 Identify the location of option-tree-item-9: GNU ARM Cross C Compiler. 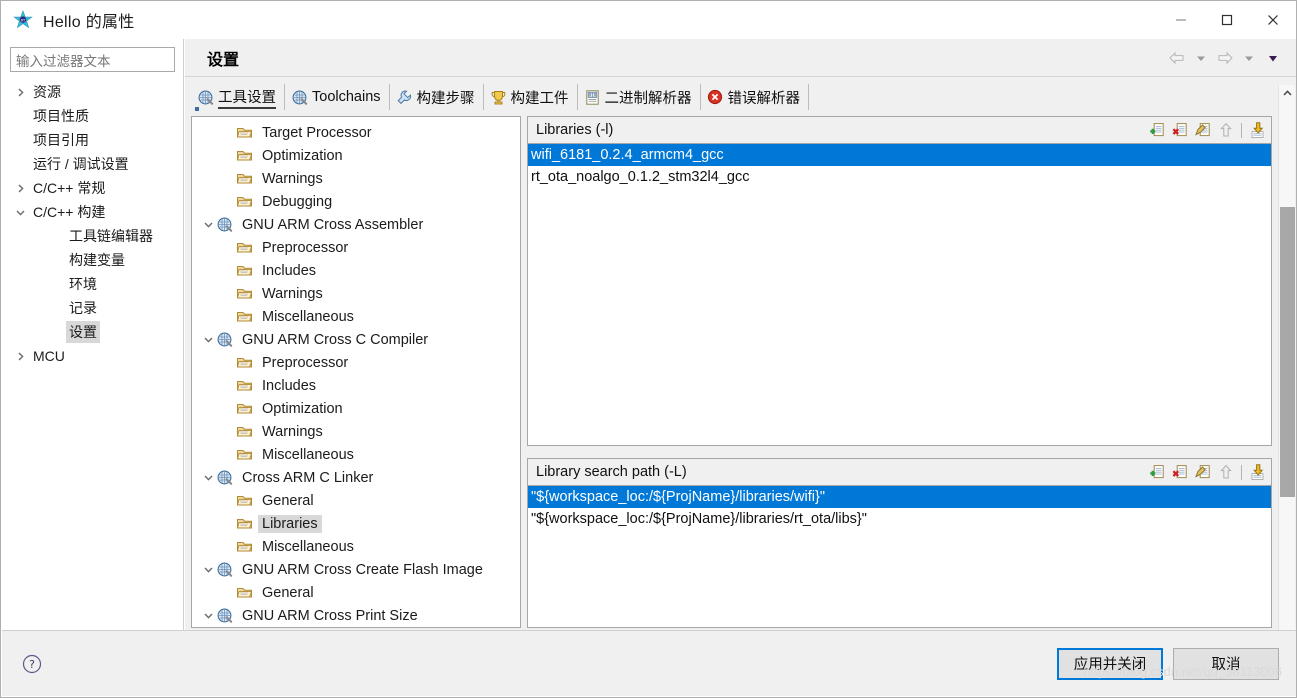
(356, 339).